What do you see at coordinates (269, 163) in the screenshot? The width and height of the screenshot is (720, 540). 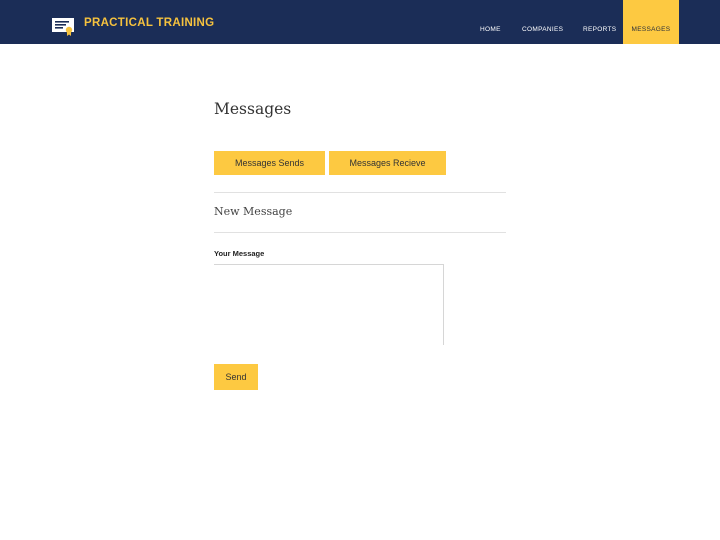 I see `messages-sends-button: Messages Sends` at bounding box center [269, 163].